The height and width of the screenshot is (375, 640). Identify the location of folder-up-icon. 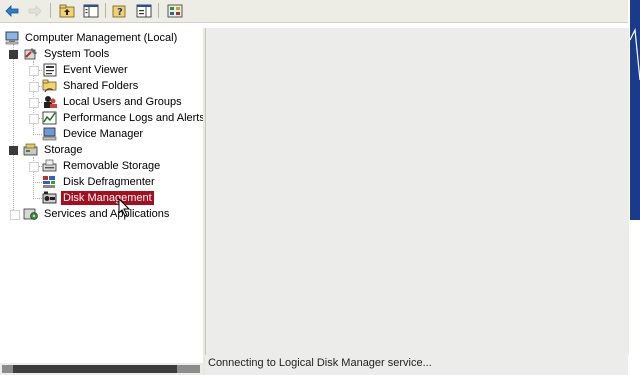
(67, 10).